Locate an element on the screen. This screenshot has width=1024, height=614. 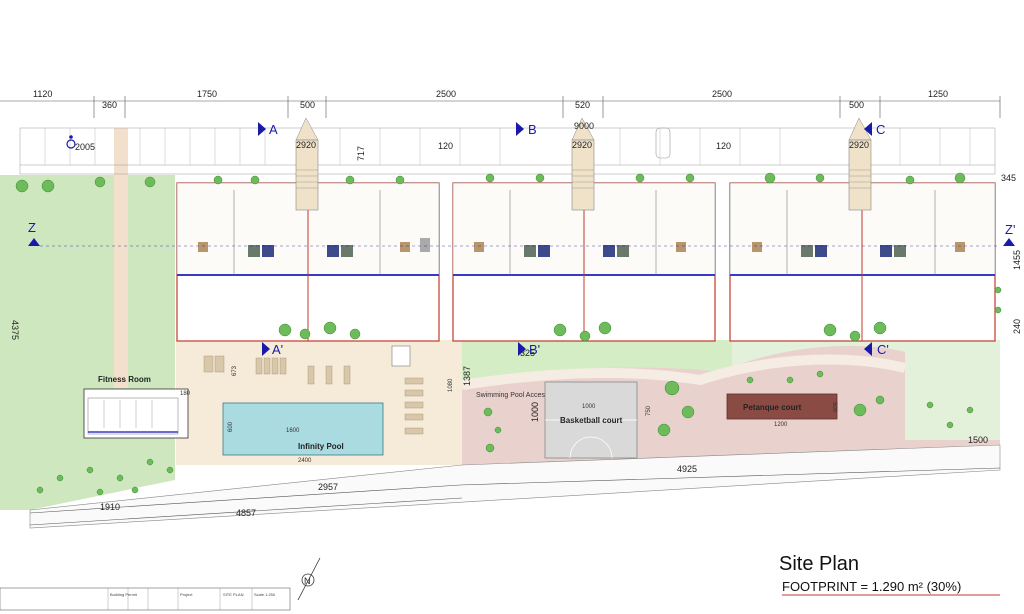
dim-1910: 1910 is located at coordinates (110, 507).